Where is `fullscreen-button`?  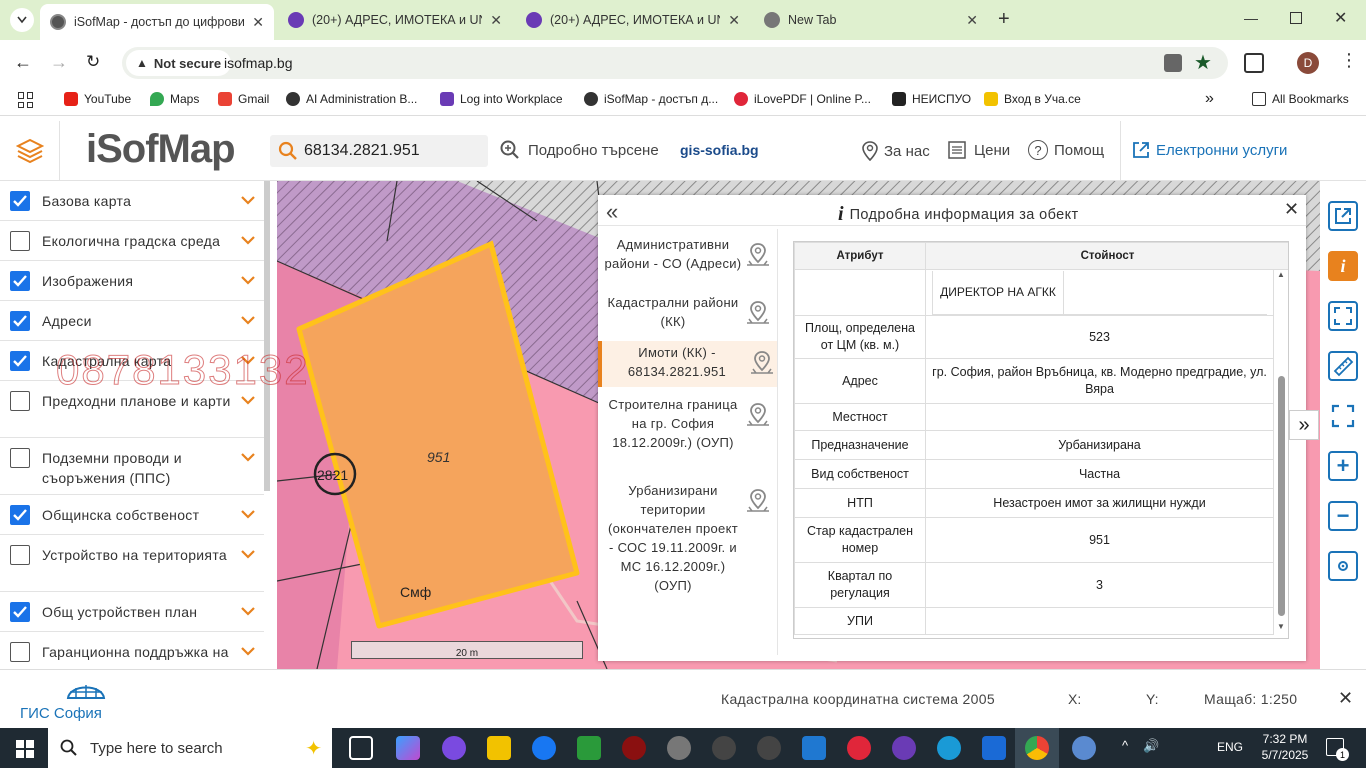 fullscreen-button is located at coordinates (1343, 416).